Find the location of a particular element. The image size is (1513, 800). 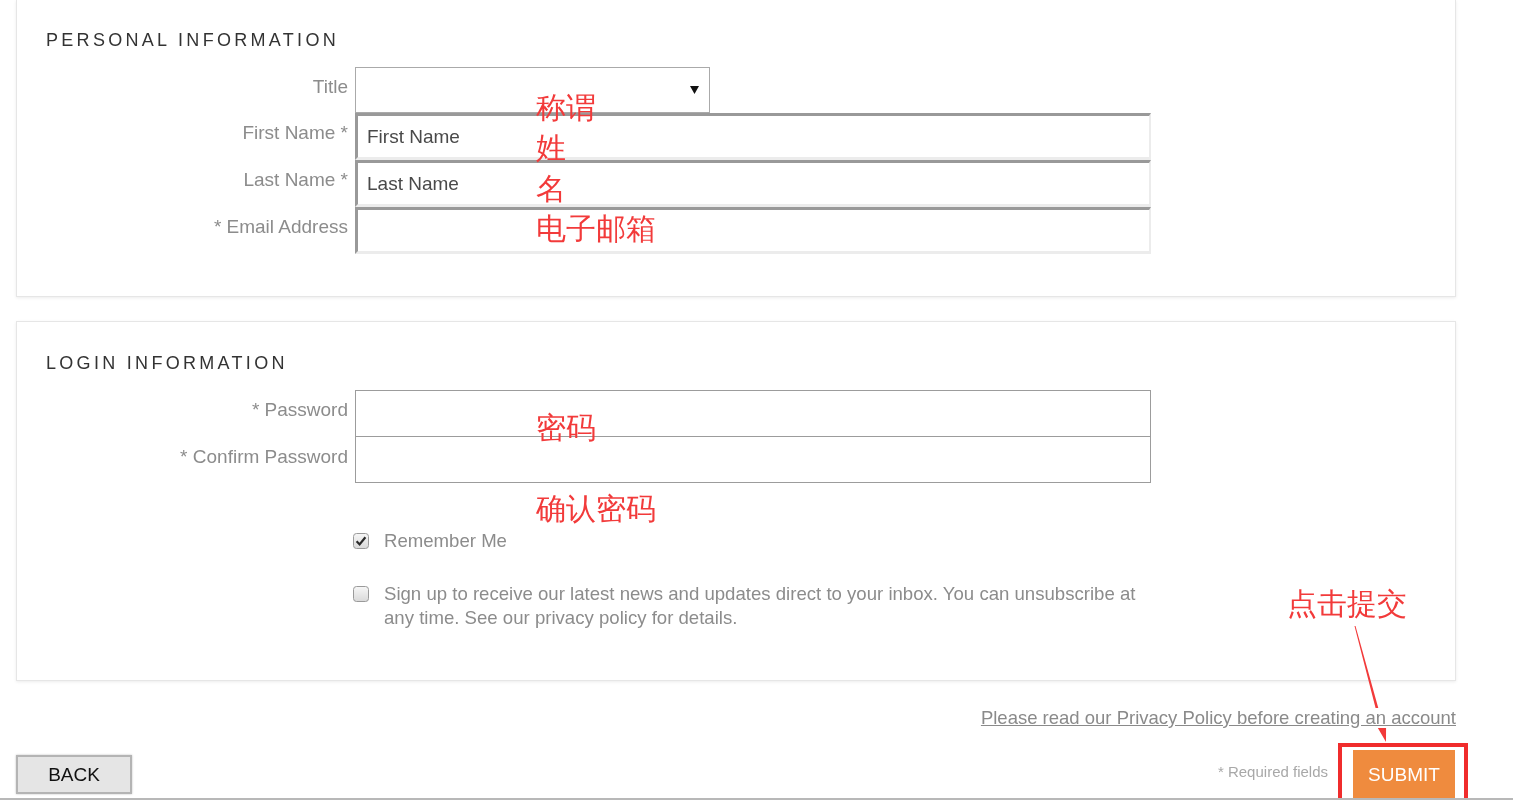

back-button: BACK is located at coordinates (74, 774).